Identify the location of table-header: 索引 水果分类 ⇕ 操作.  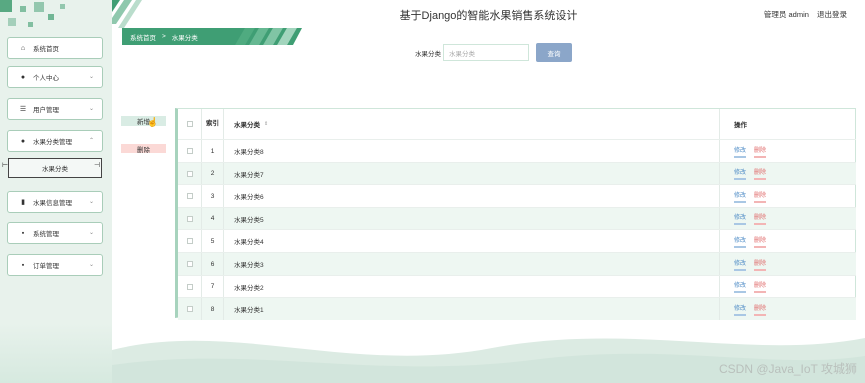
(517, 124).